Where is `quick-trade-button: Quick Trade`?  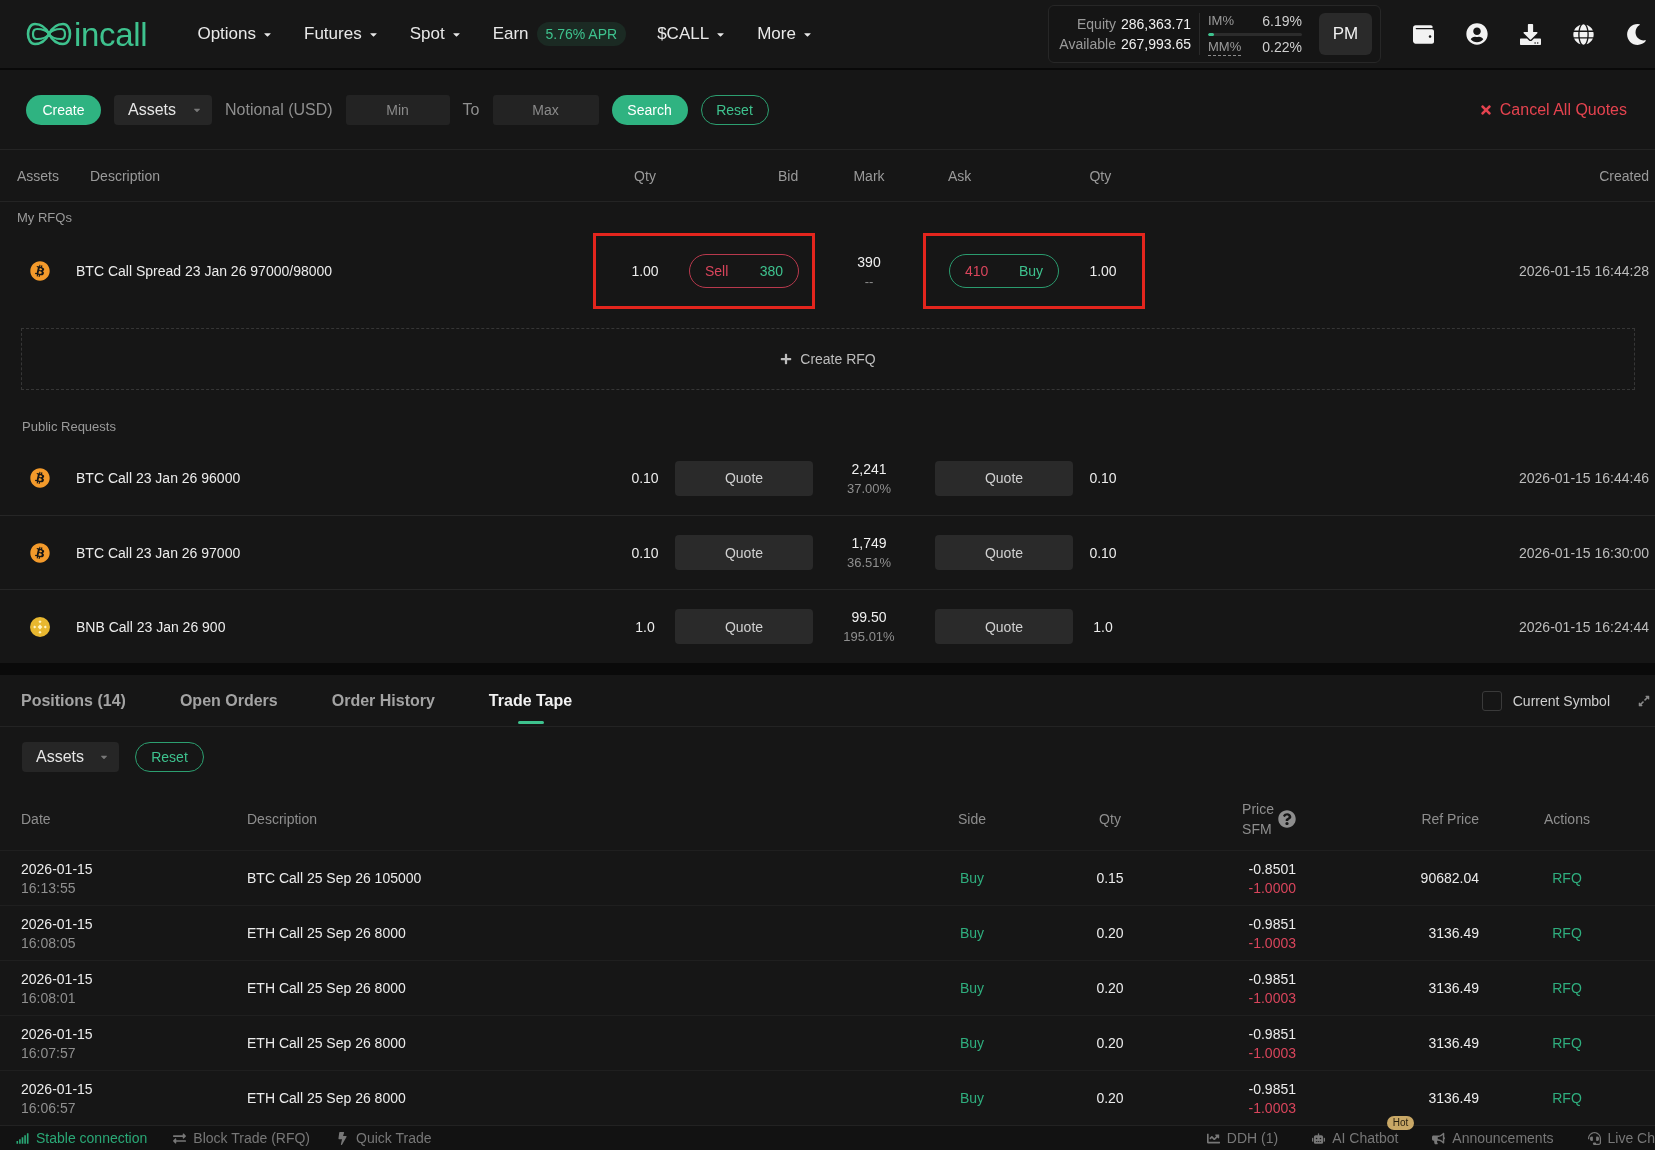 quick-trade-button: Quick Trade is located at coordinates (384, 1138).